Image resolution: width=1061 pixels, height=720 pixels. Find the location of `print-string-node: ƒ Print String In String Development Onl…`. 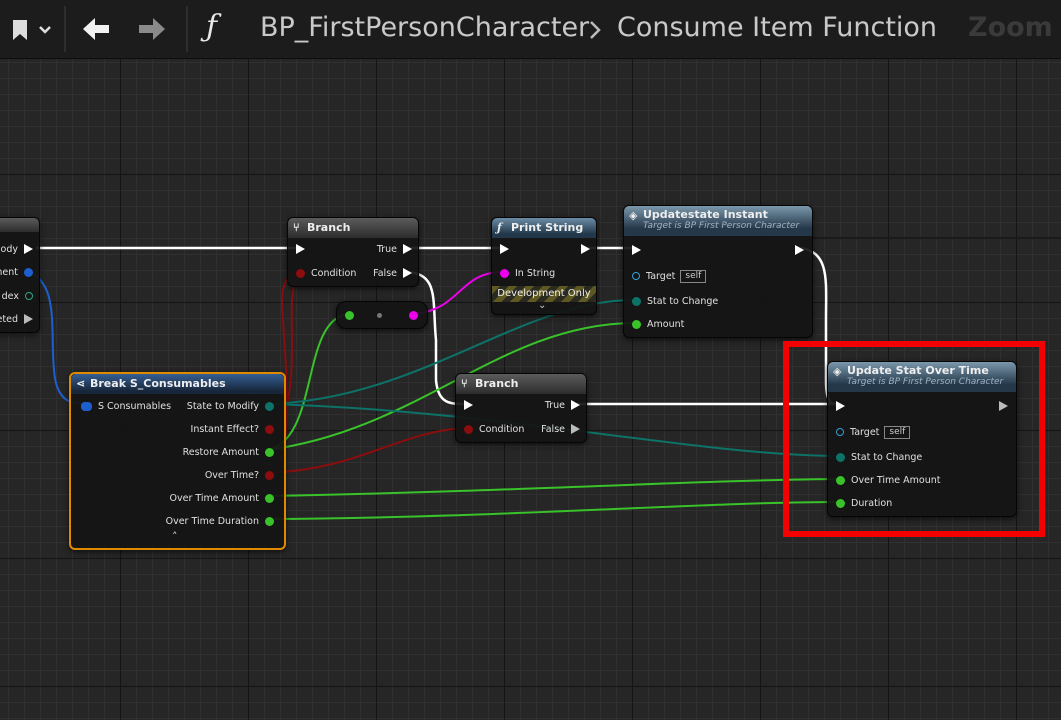

print-string-node: ƒ Print String In String Development Onl… is located at coordinates (544, 266).